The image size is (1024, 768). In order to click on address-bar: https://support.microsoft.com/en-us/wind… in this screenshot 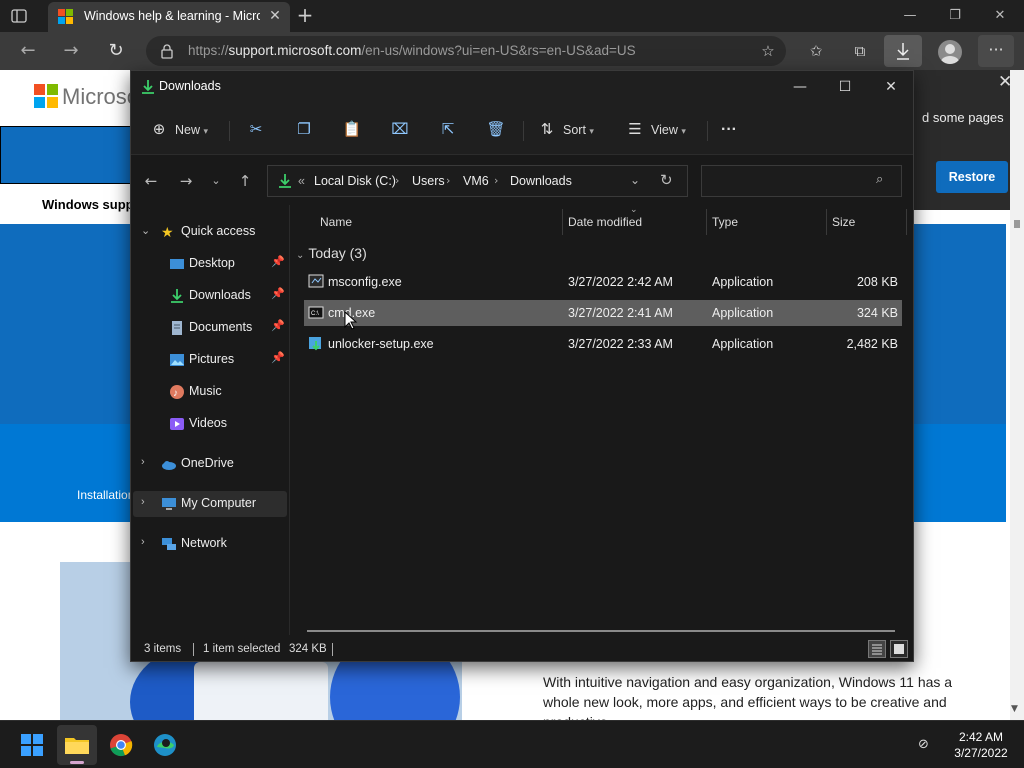, I will do `click(466, 51)`.